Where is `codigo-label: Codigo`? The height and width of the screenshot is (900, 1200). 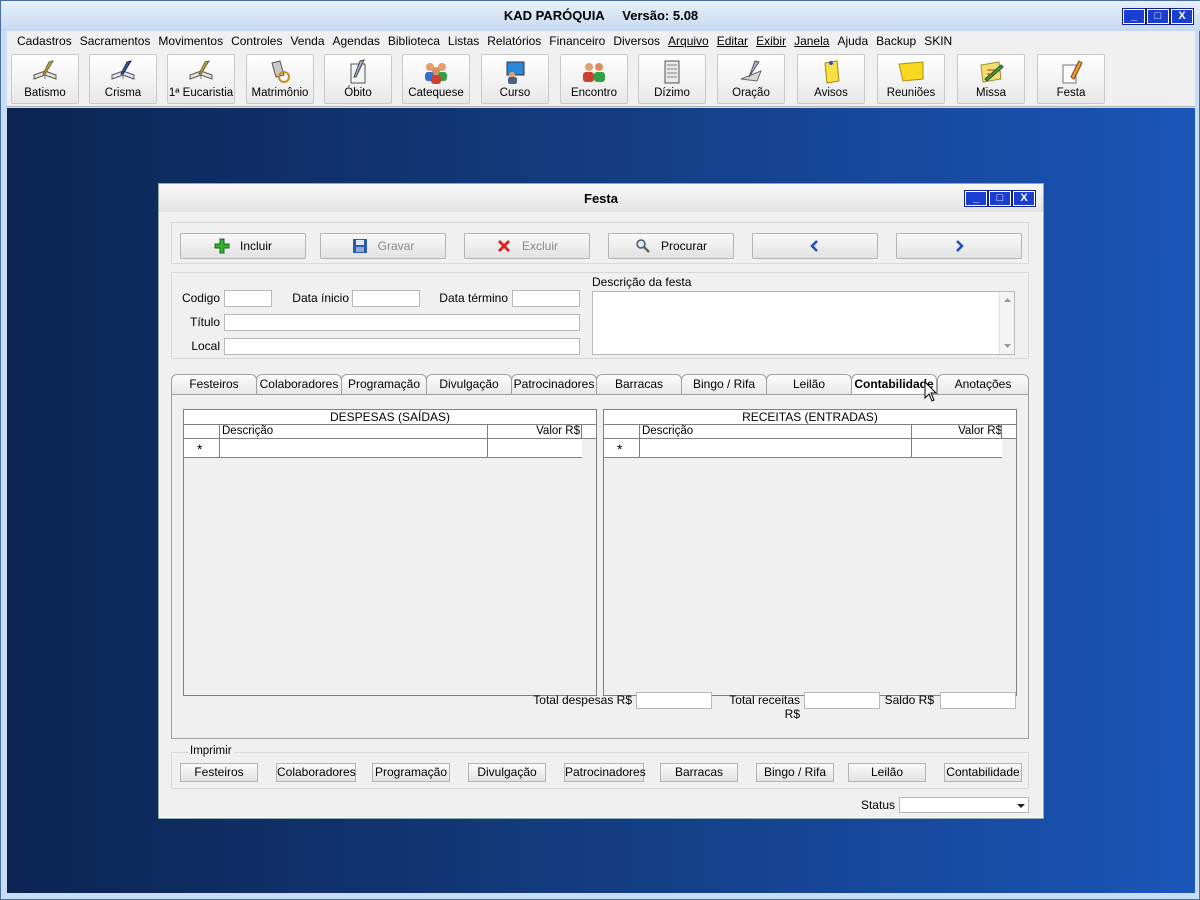
codigo-label: Codigo is located at coordinates (200, 298).